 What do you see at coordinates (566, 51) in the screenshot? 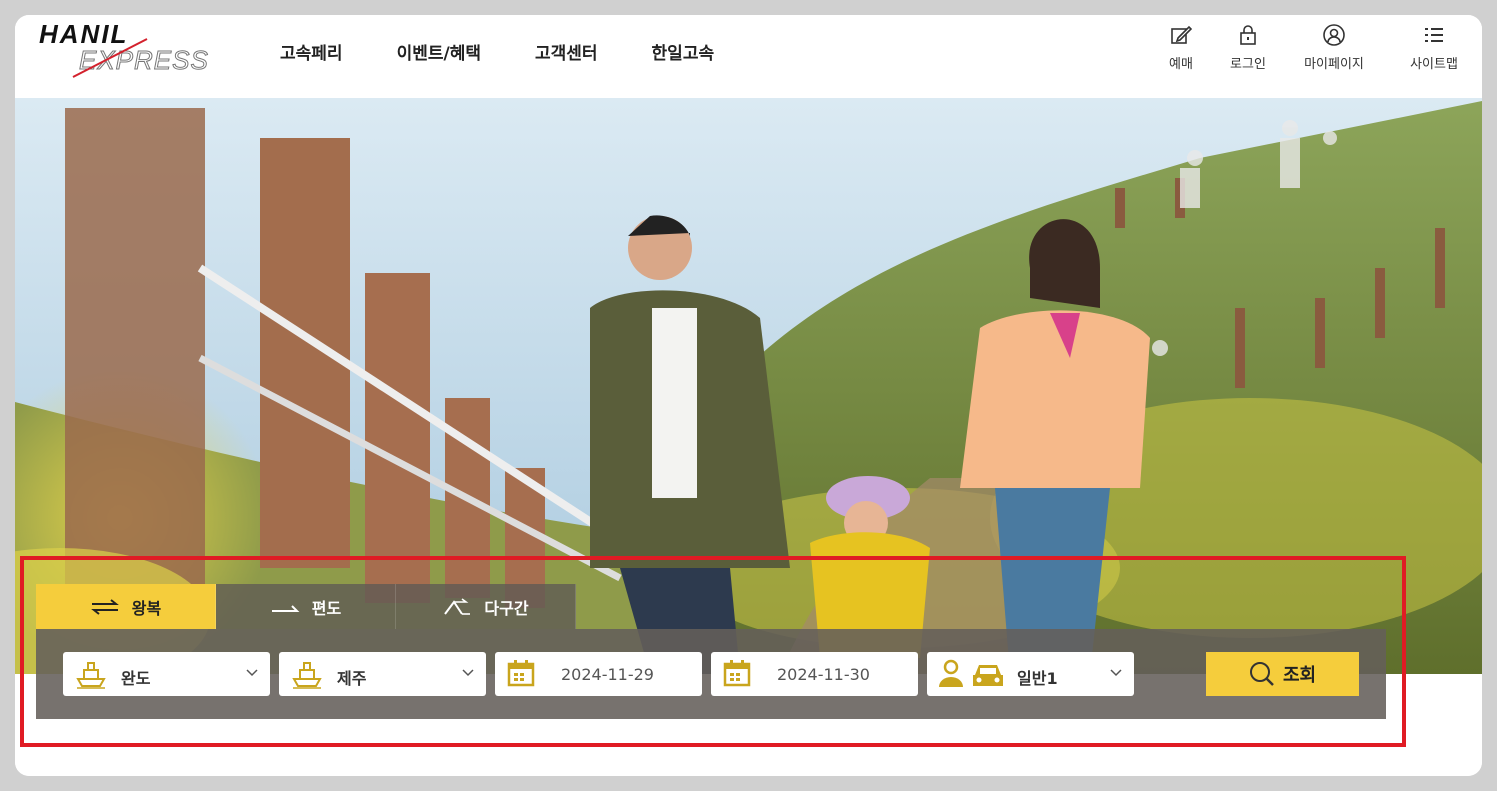
I see `nav-item-customer-center: 고객센터` at bounding box center [566, 51].